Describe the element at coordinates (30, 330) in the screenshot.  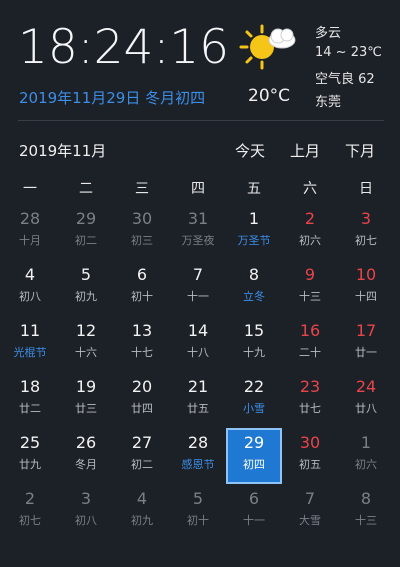
I see `day-number: 11` at that location.